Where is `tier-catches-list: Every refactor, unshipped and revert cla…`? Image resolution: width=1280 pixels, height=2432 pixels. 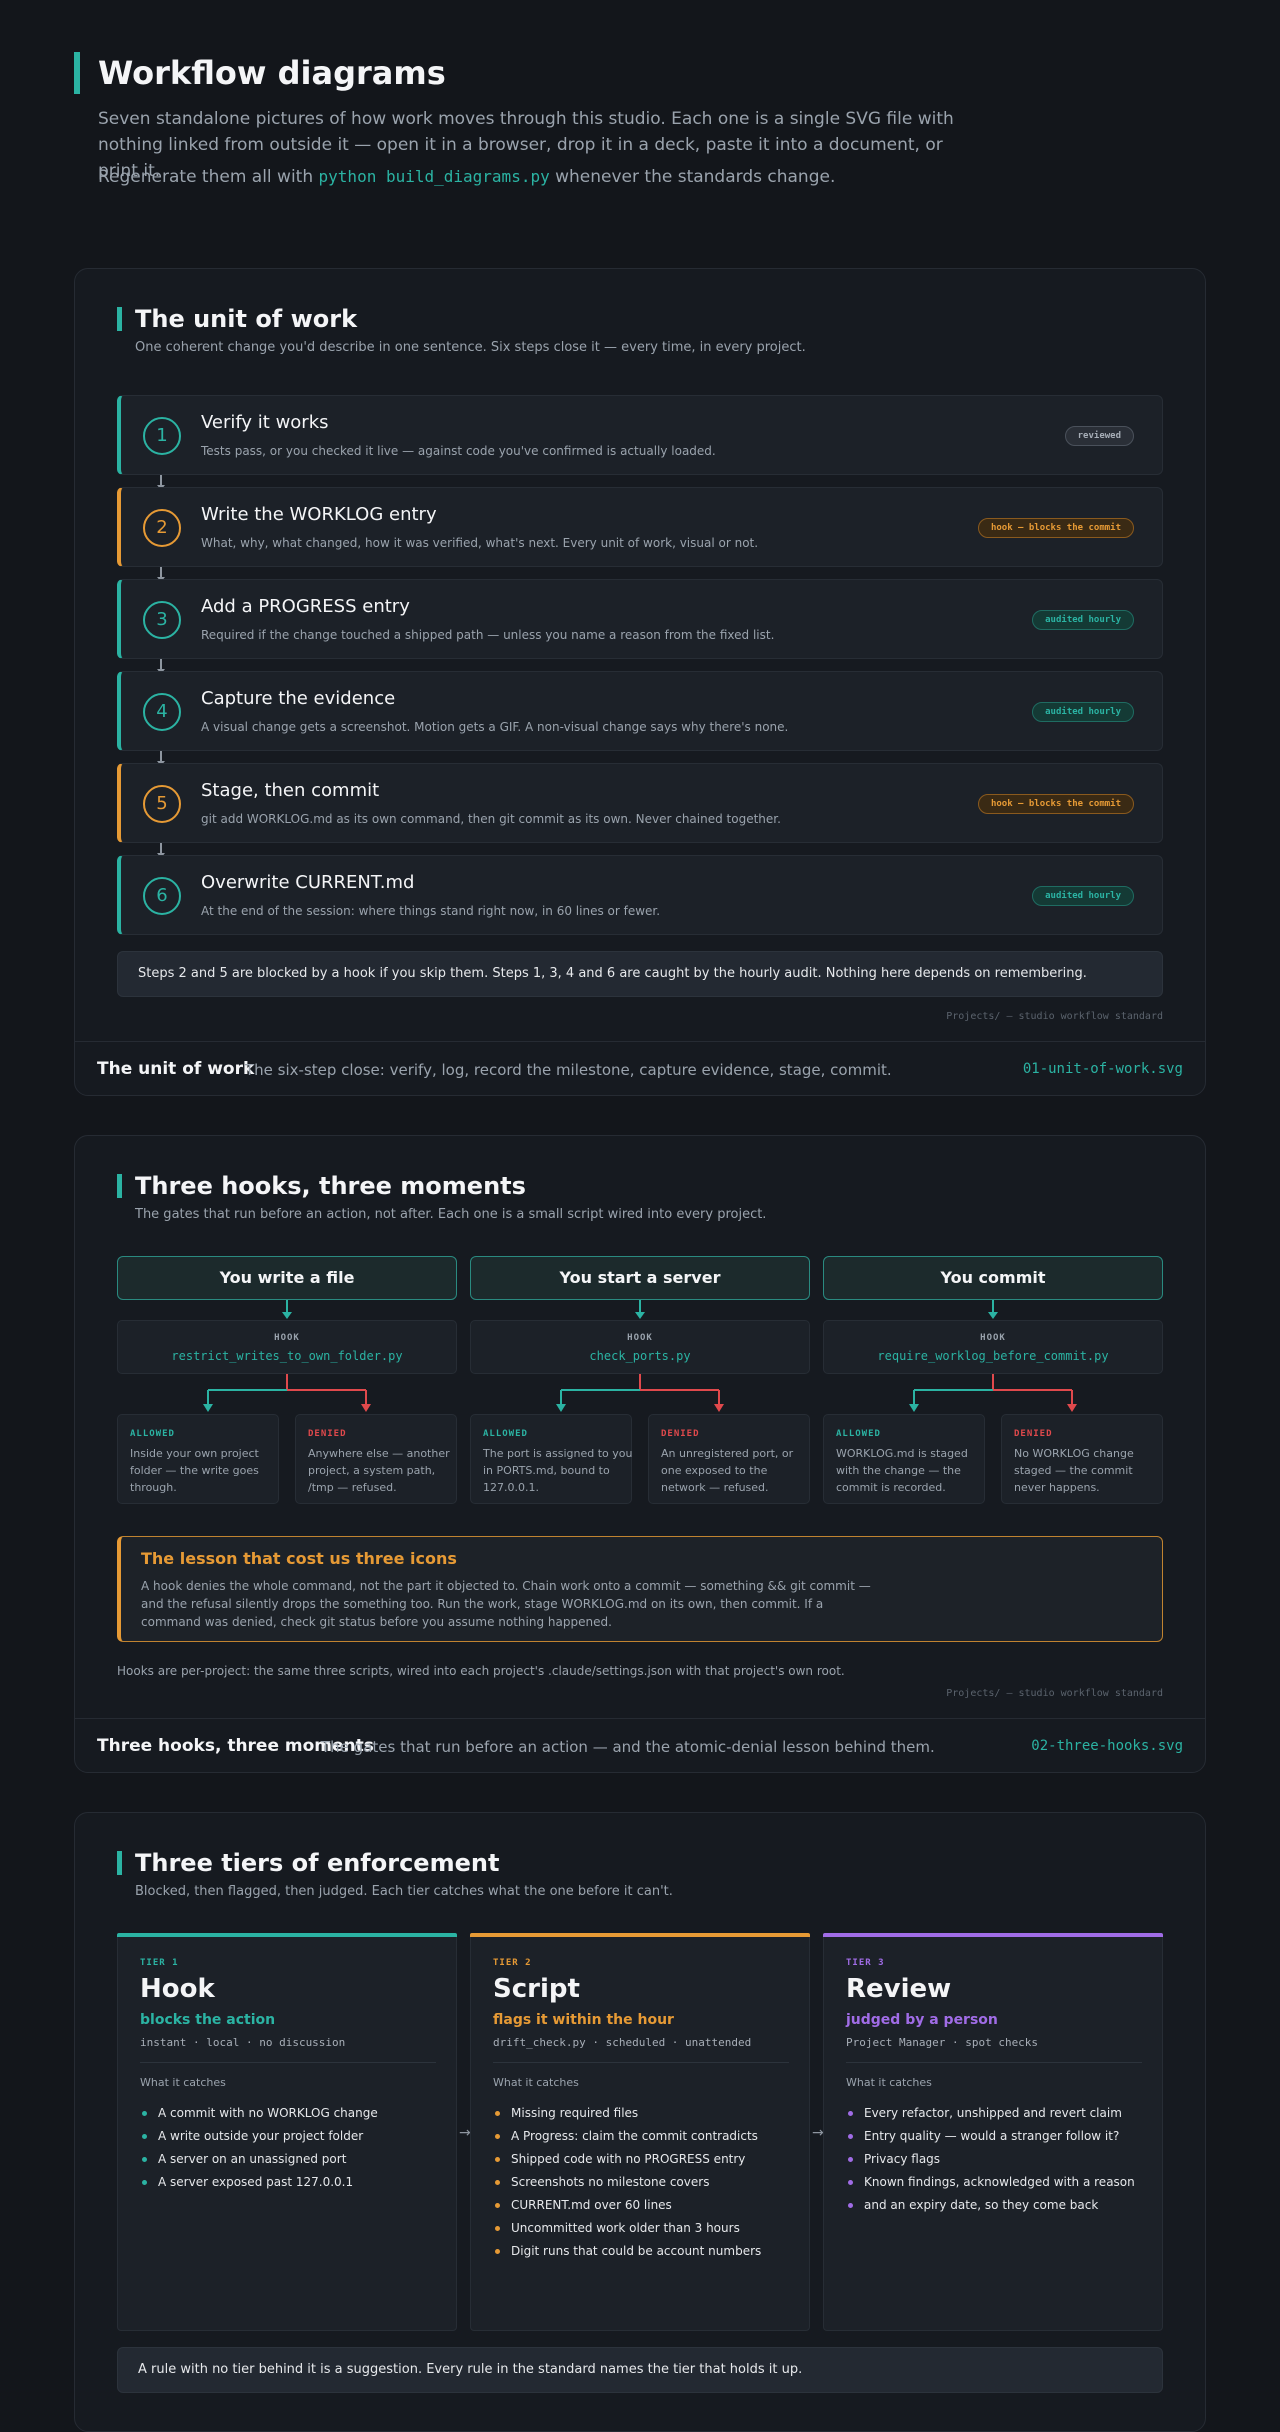
tier-catches-list: Every refactor, unshipped and revert cla… is located at coordinates (1001, 2159).